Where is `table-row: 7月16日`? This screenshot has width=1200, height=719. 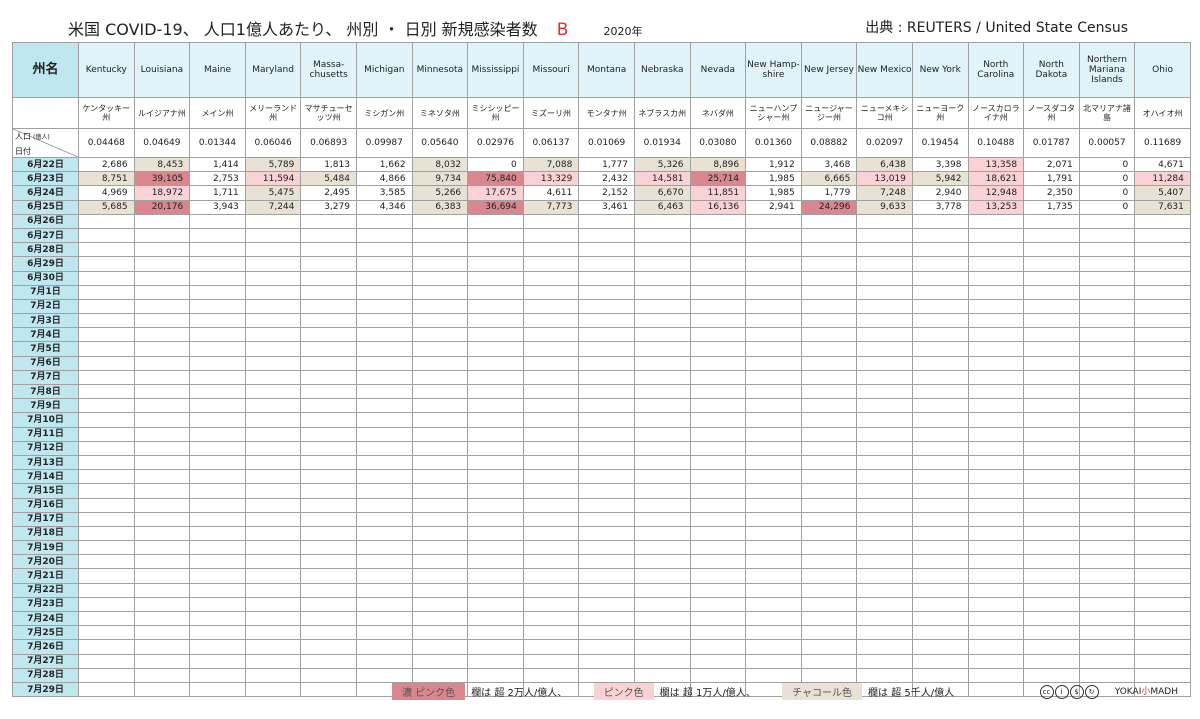
table-row: 7月16日 is located at coordinates (601, 505).